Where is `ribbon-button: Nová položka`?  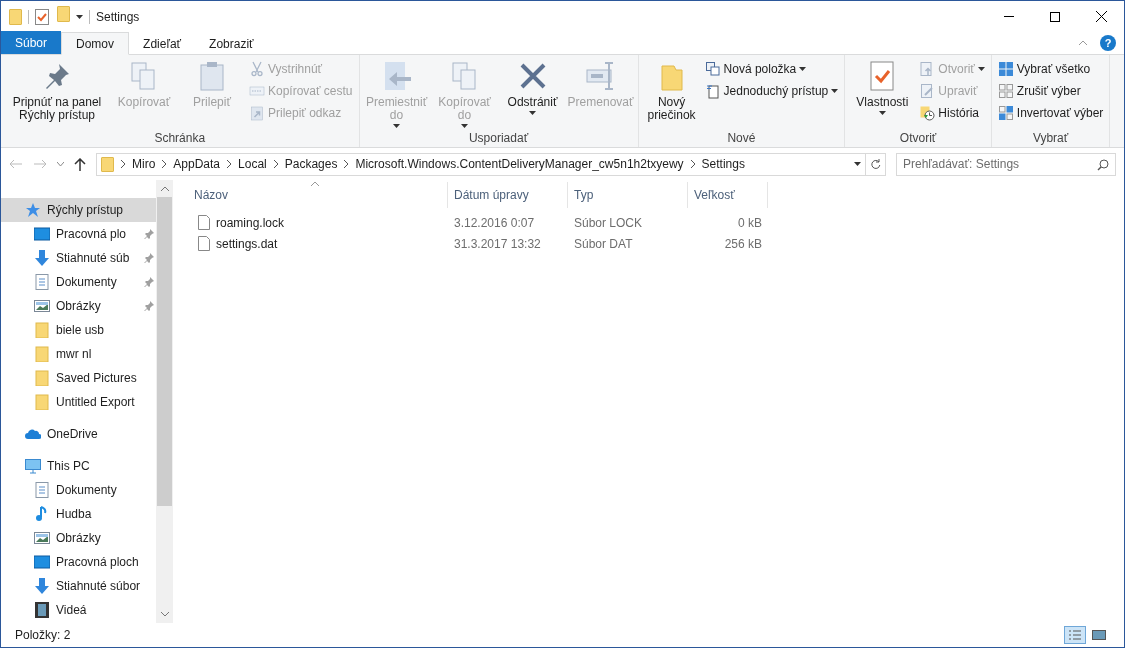 ribbon-button: Nová položka is located at coordinates (771, 69).